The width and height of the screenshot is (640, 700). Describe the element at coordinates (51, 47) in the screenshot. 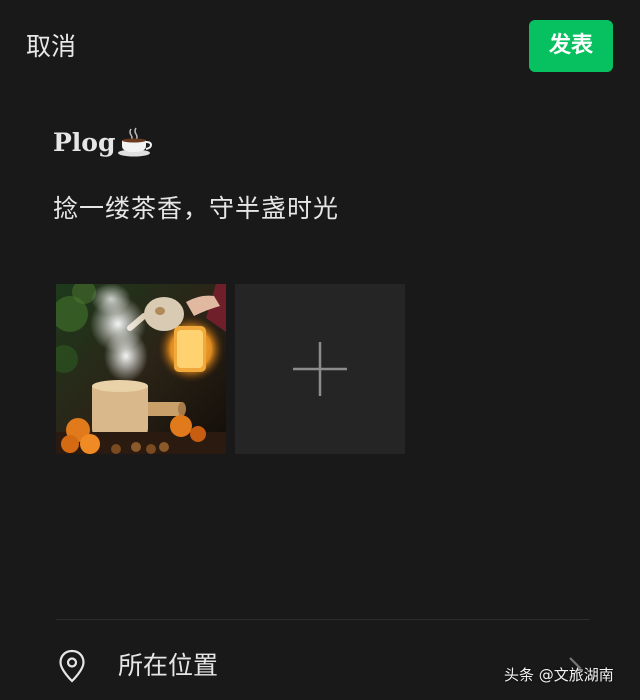

I see `cancel-button: 取消` at that location.